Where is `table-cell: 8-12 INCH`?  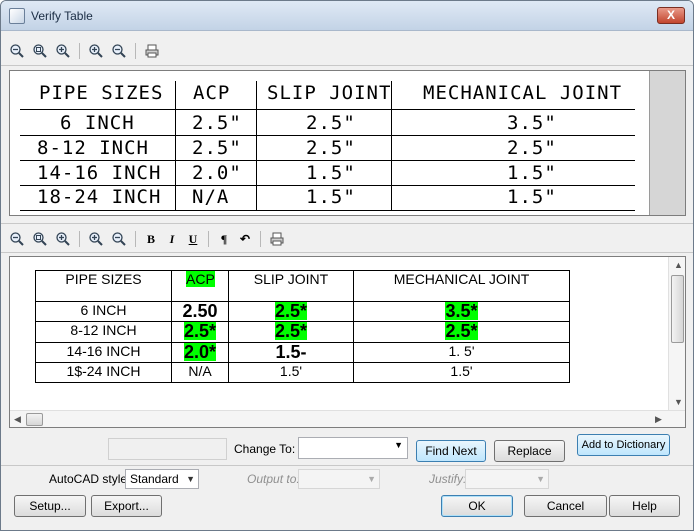
table-cell: 8-12 INCH is located at coordinates (103, 332).